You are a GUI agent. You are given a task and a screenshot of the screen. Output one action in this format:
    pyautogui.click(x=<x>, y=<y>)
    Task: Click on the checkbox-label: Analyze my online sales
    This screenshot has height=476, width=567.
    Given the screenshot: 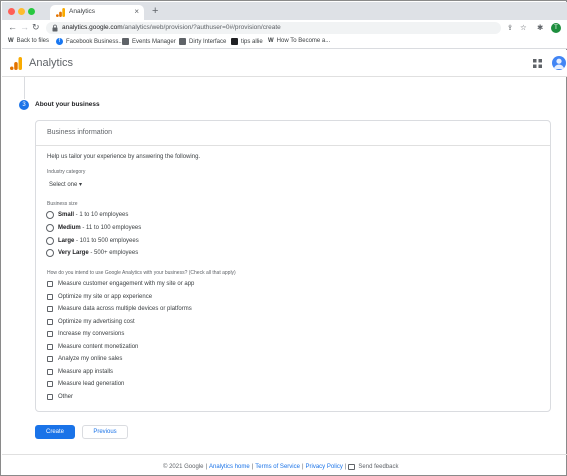 What is the action you would take?
    pyautogui.click(x=90, y=359)
    